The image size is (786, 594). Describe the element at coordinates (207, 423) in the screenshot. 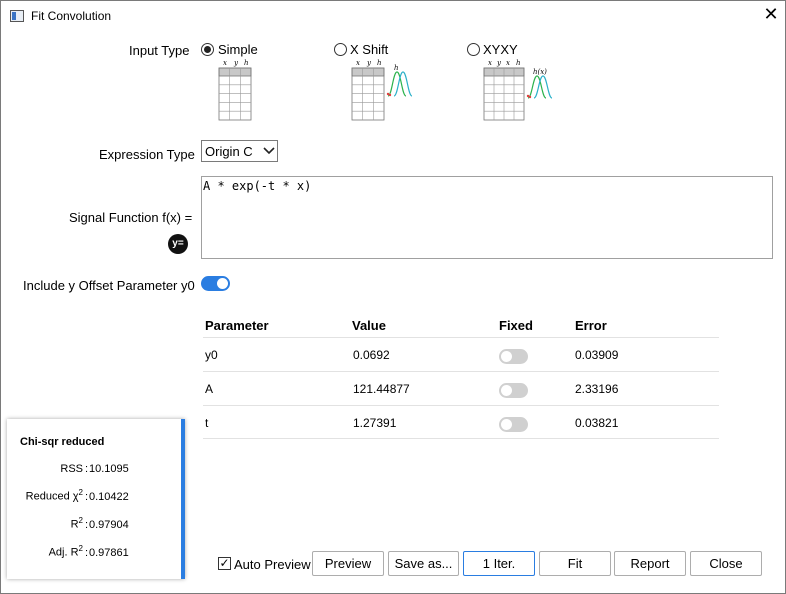

I see `param-name: t` at that location.